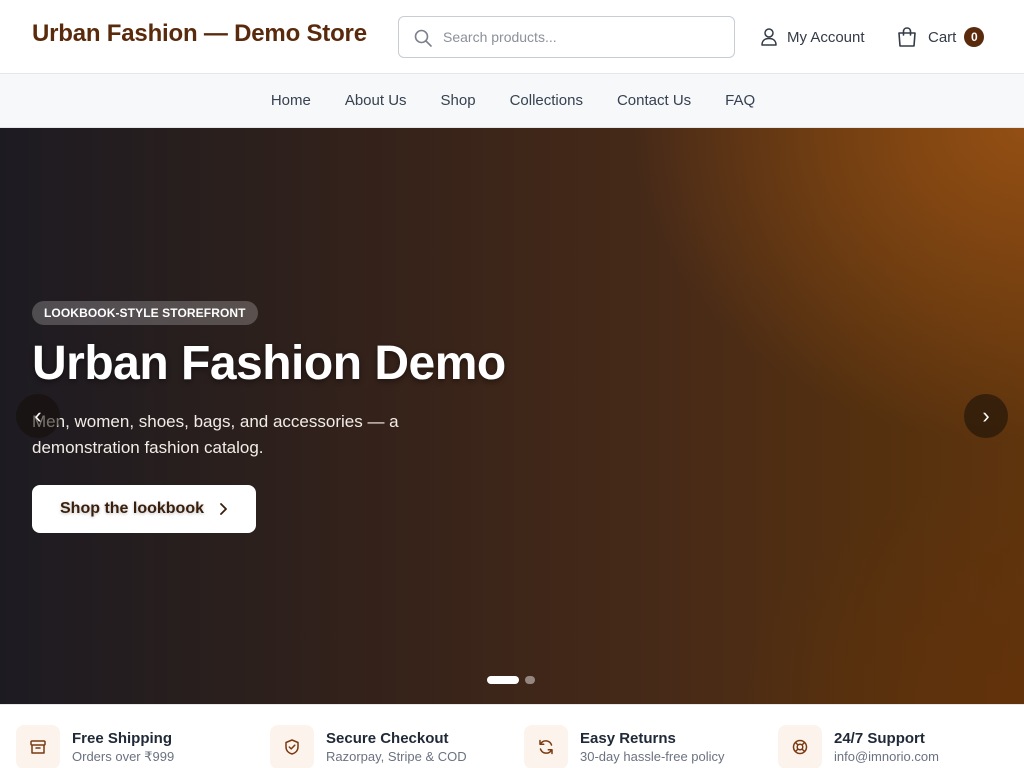  Describe the element at coordinates (199, 34) in the screenshot. I see `brand-logo: Urban Fashion — Demo Store` at that location.